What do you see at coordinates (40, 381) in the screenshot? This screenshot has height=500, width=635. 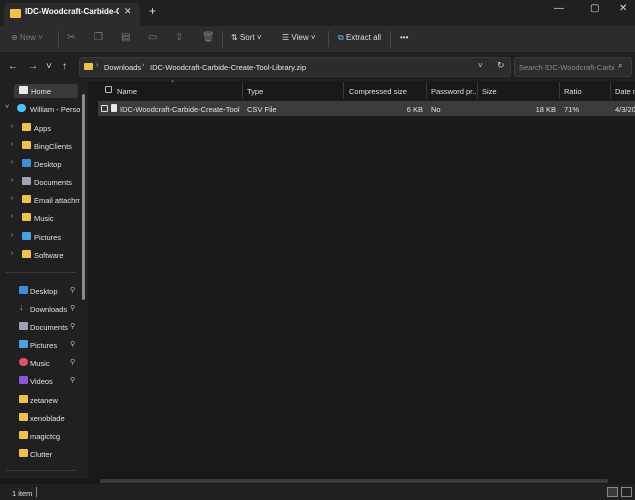 I see `quick-access-videos: Videos ⚲` at bounding box center [40, 381].